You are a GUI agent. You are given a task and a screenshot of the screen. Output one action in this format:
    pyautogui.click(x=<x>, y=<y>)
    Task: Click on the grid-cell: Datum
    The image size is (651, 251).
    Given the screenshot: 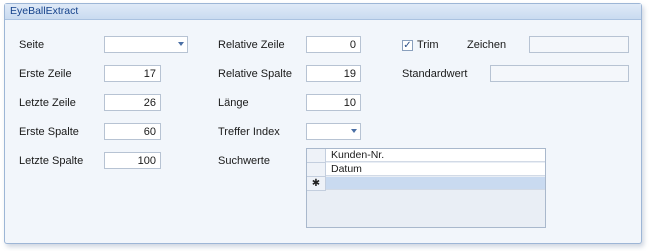 What is the action you would take?
    pyautogui.click(x=435, y=169)
    